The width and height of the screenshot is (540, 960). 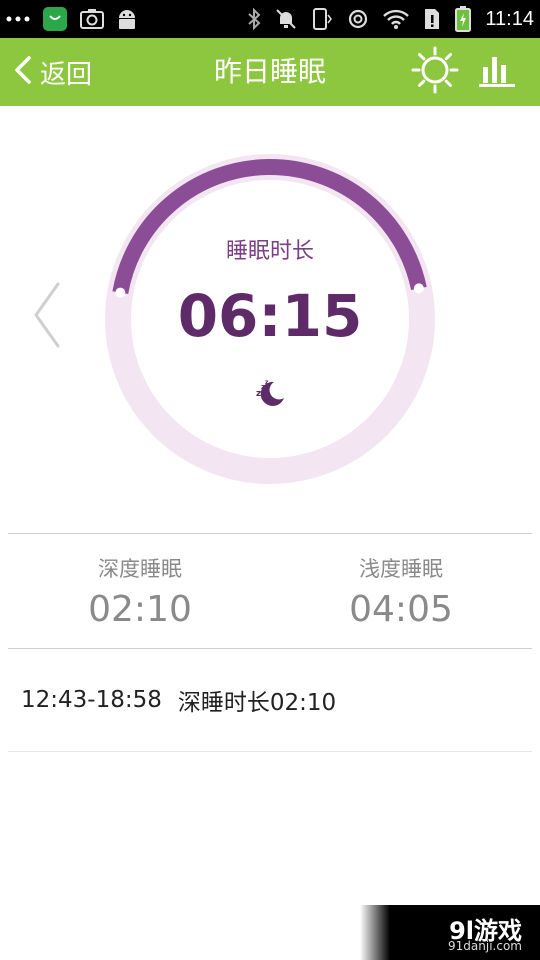 I want to click on deep-sleep-label: 深度睡眠, so click(x=140, y=569).